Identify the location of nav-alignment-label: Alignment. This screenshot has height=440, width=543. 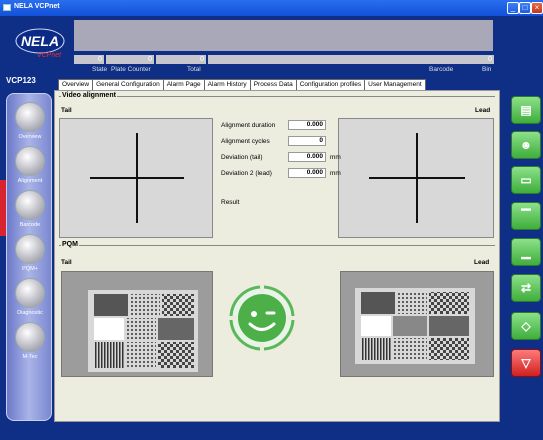
(30, 181).